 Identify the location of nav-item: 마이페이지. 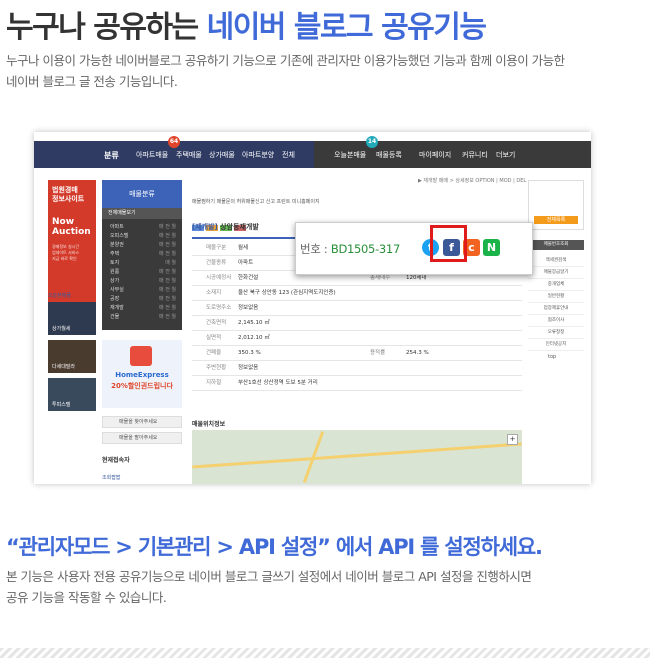
(435, 155).